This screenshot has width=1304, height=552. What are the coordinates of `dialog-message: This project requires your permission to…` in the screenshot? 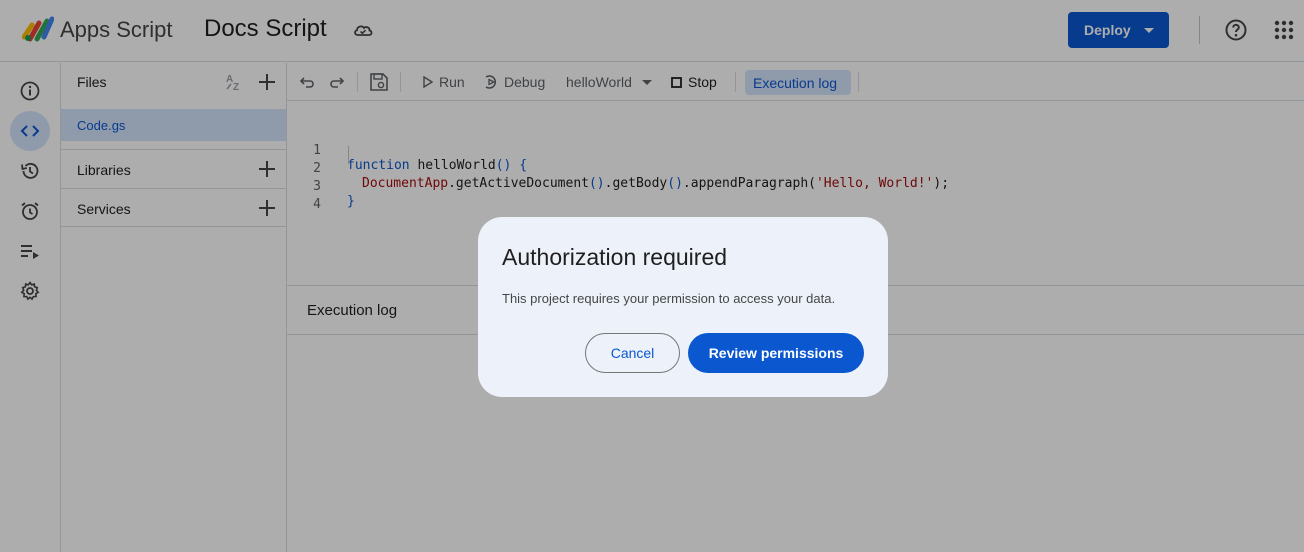 It's located at (669, 298).